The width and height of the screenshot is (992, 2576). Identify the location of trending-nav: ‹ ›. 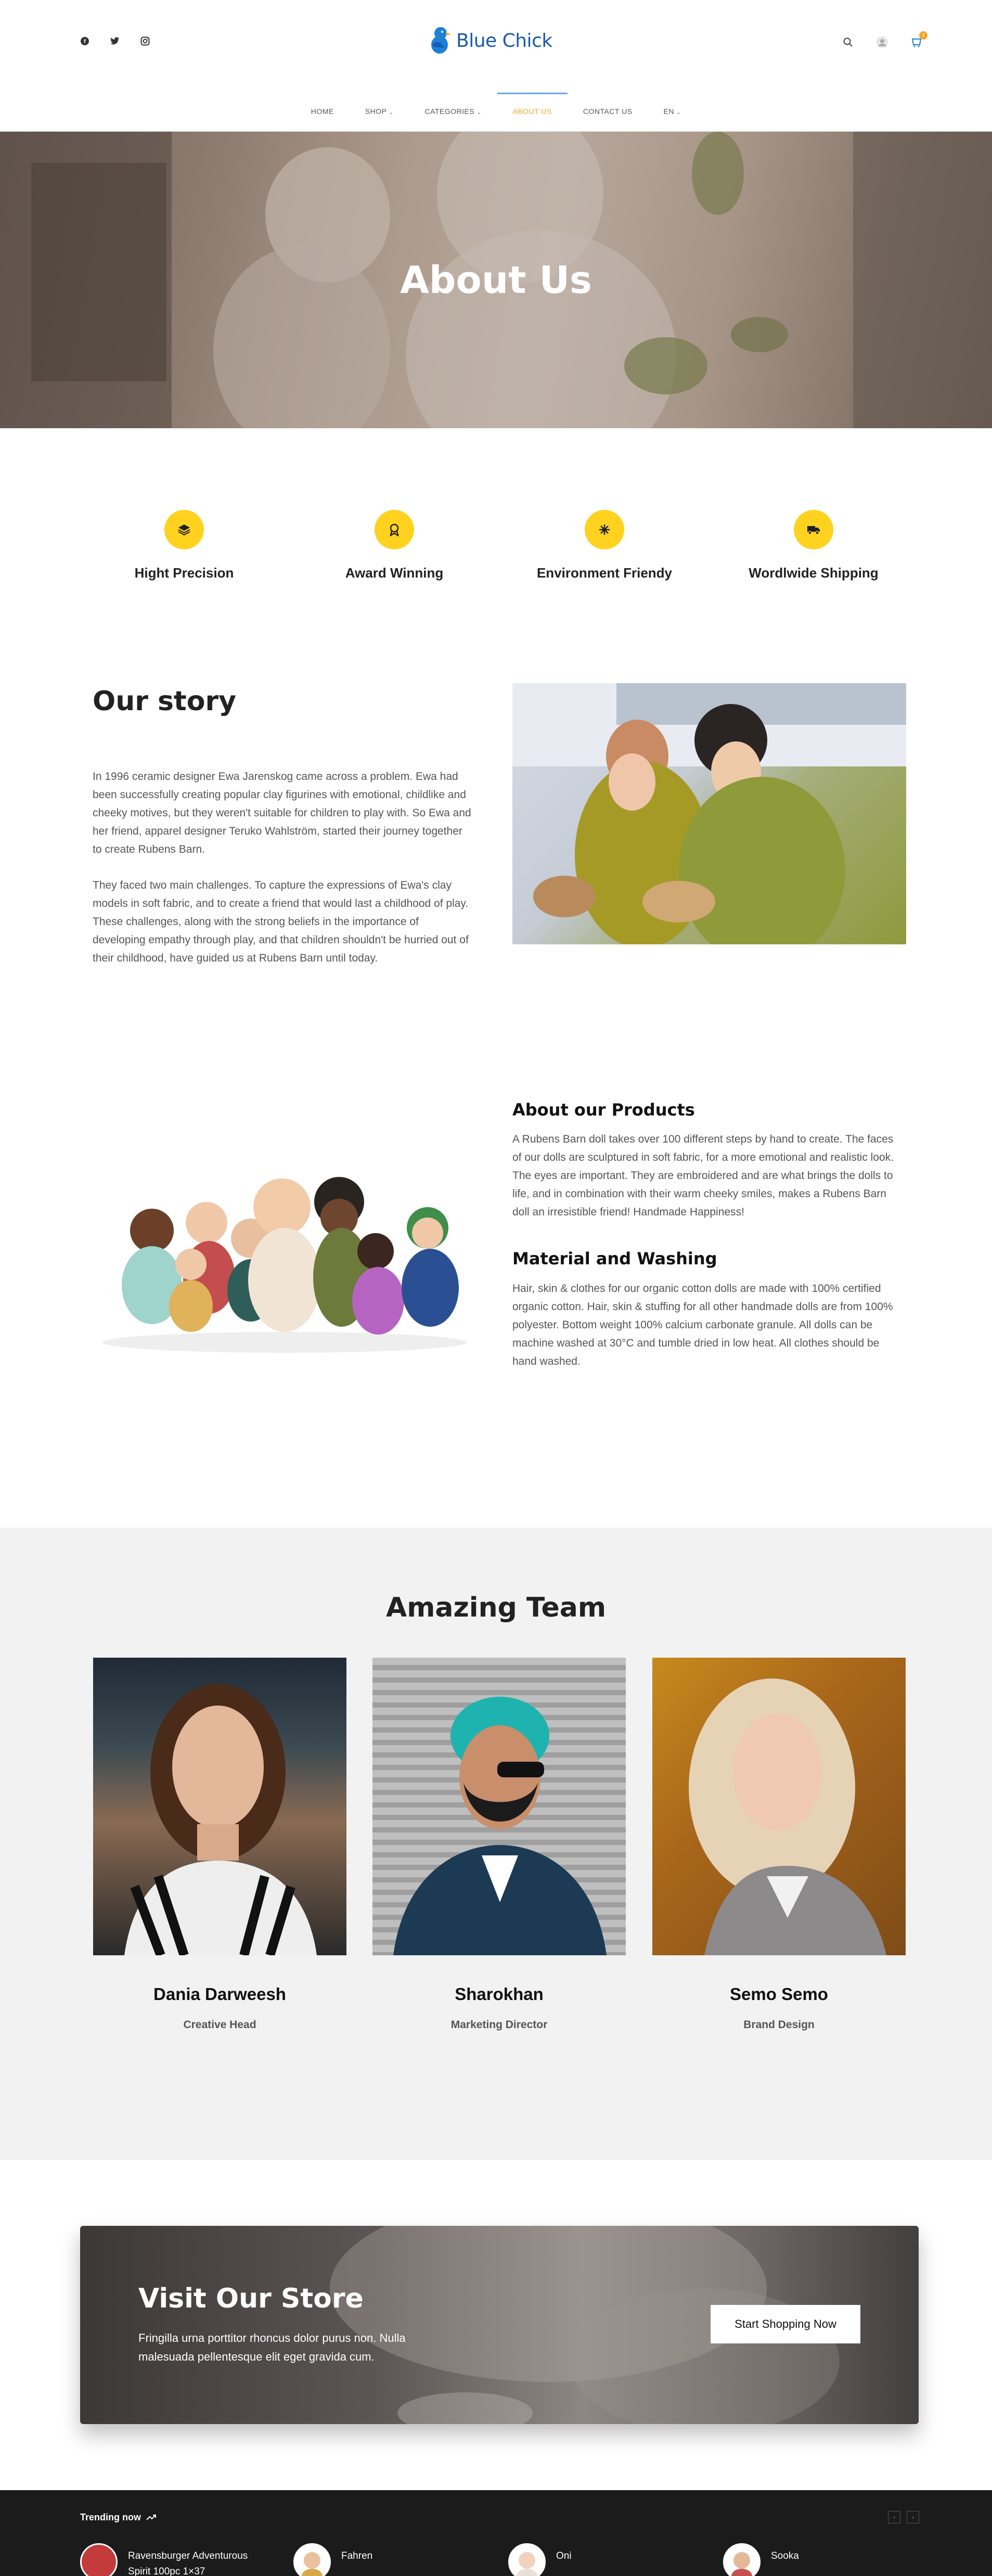
(903, 2517).